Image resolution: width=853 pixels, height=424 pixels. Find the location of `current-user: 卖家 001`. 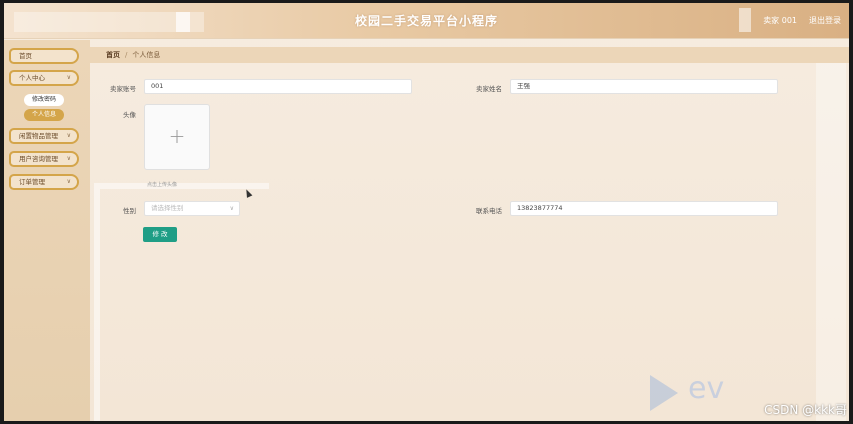

current-user: 卖家 001 is located at coordinates (780, 20).